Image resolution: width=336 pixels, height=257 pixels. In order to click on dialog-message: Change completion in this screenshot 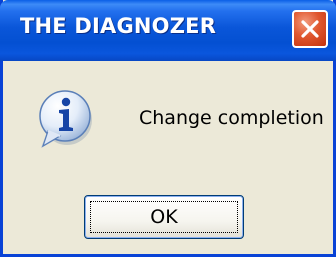, I will do `click(231, 118)`.